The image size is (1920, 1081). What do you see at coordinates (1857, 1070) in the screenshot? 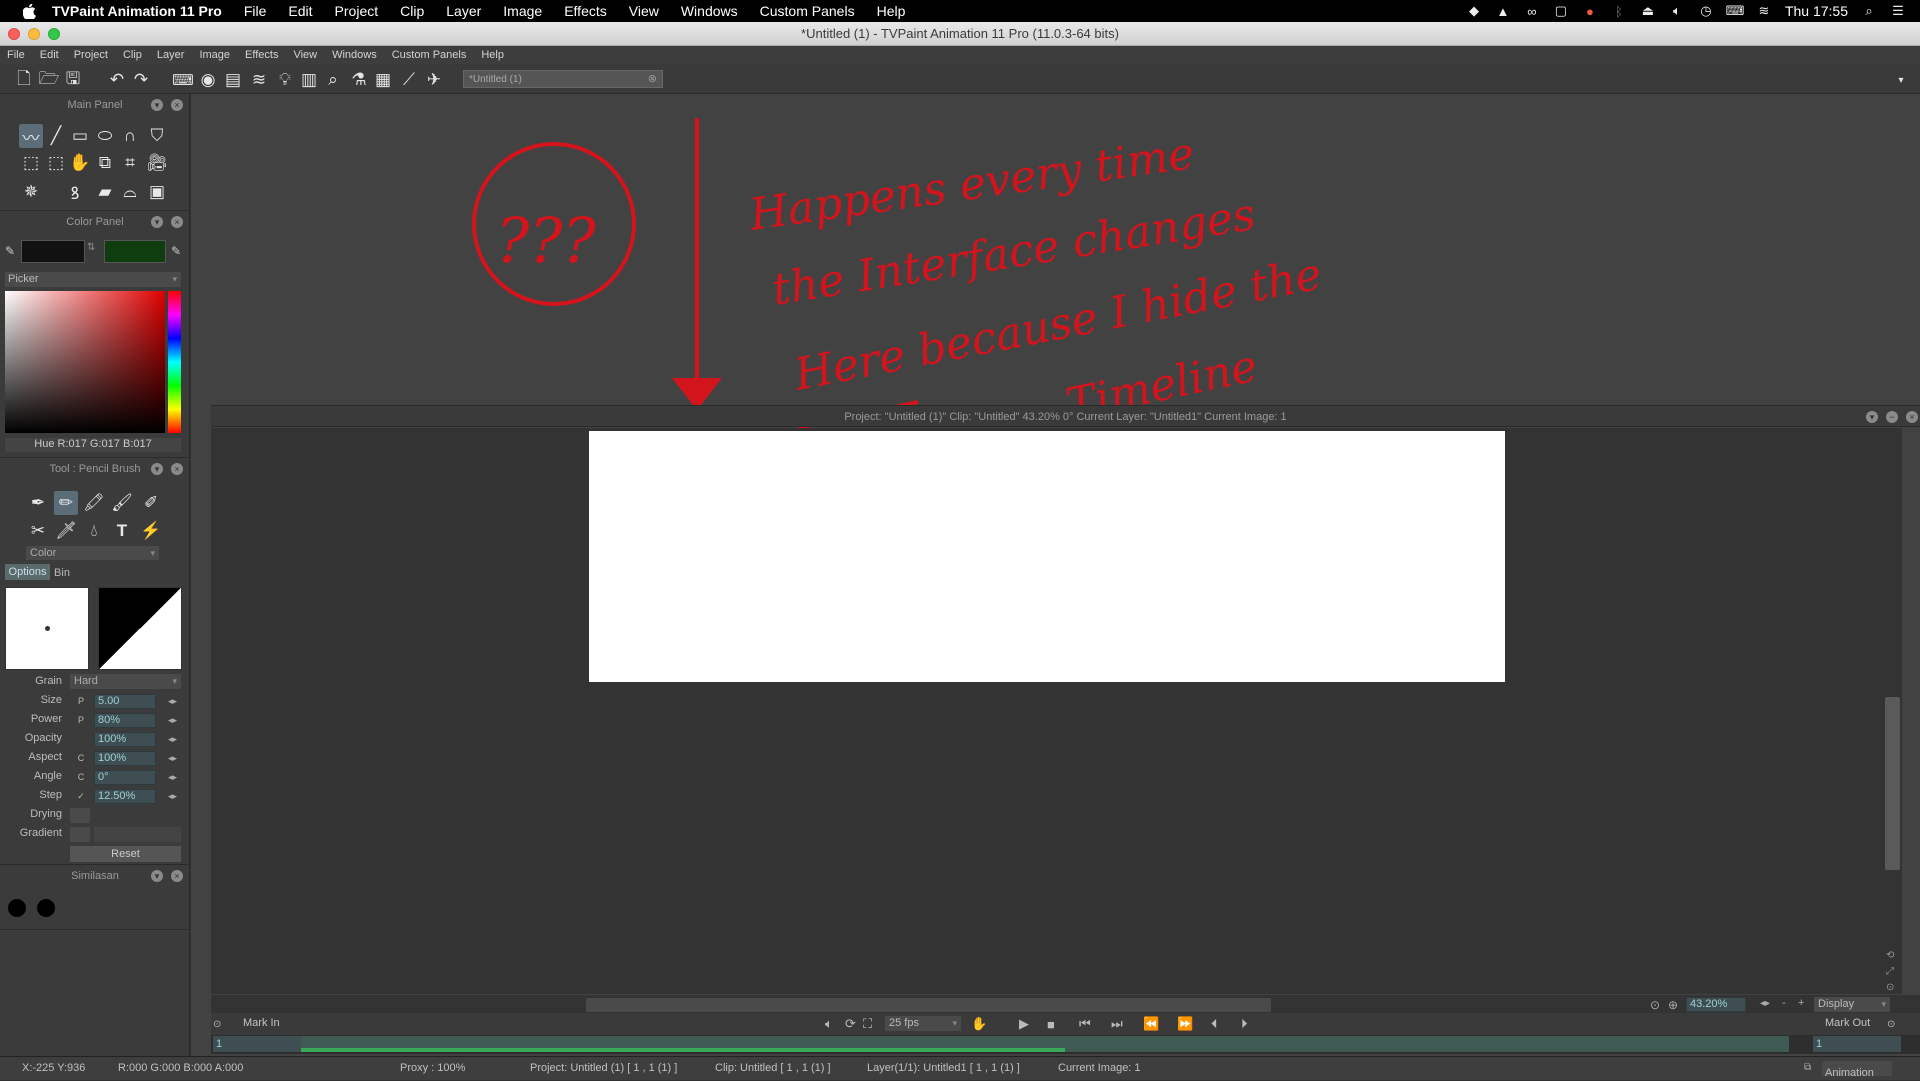
I see `workspace-mode-select: Animation` at bounding box center [1857, 1070].